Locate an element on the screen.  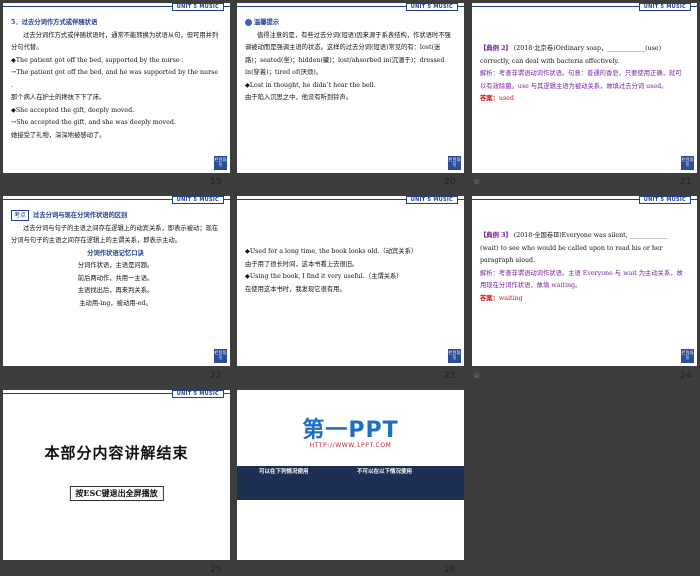
mnemonic-line: 主动用-ing，被动用-ed。 is located at coordinates (115, 303).